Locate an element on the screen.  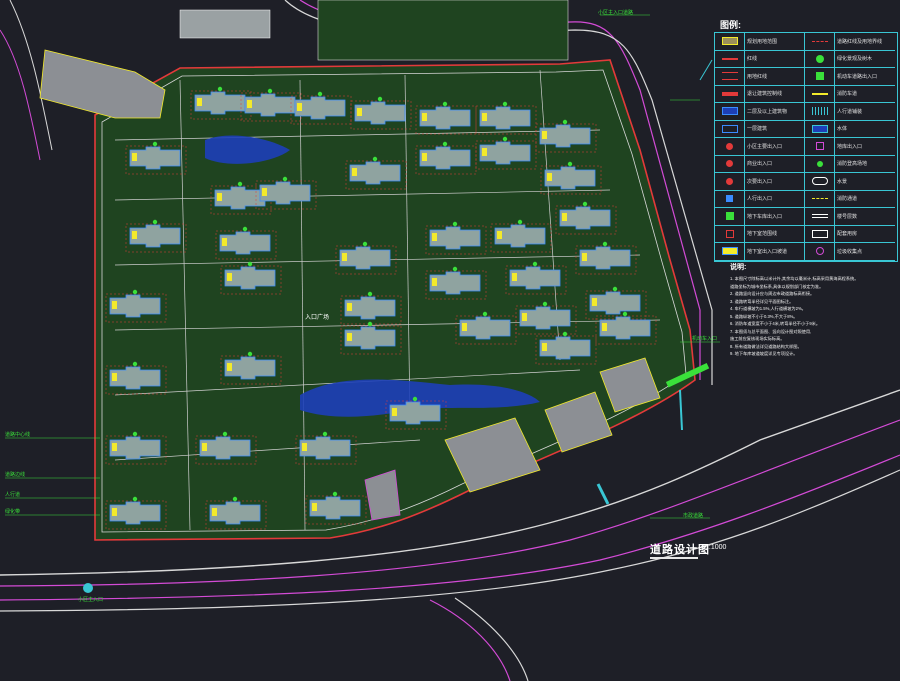
legend-label: 垃圾收集点 is located at coordinates (865, 252).